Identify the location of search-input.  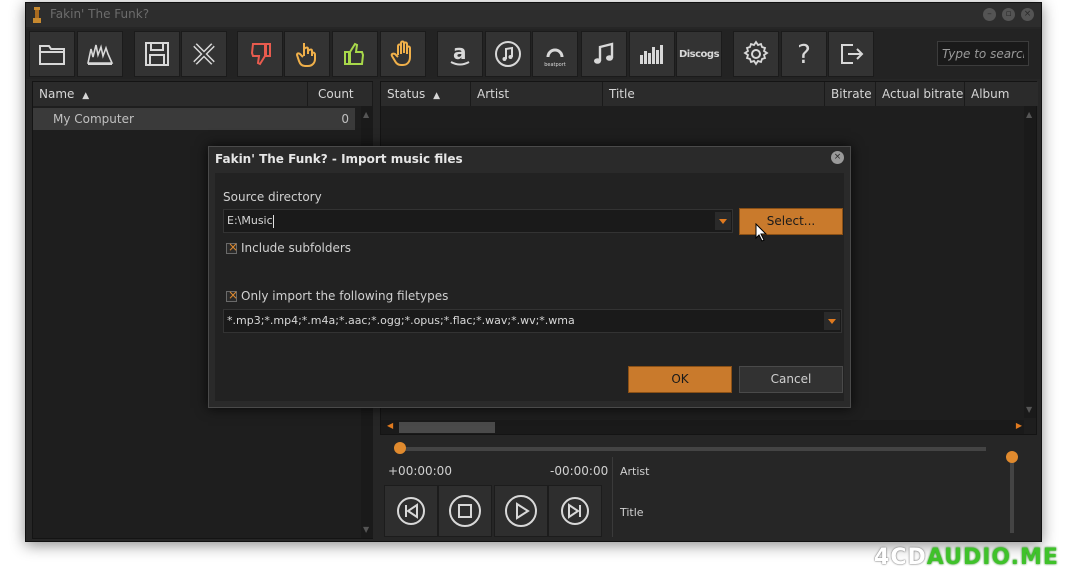
(983, 53).